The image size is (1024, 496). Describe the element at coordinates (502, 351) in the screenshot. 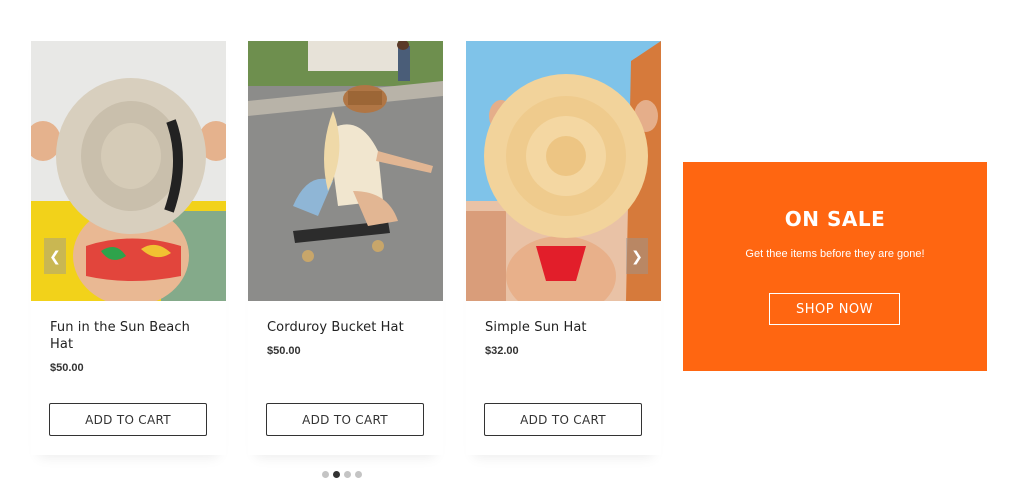

I see `product-price: $32.00` at that location.